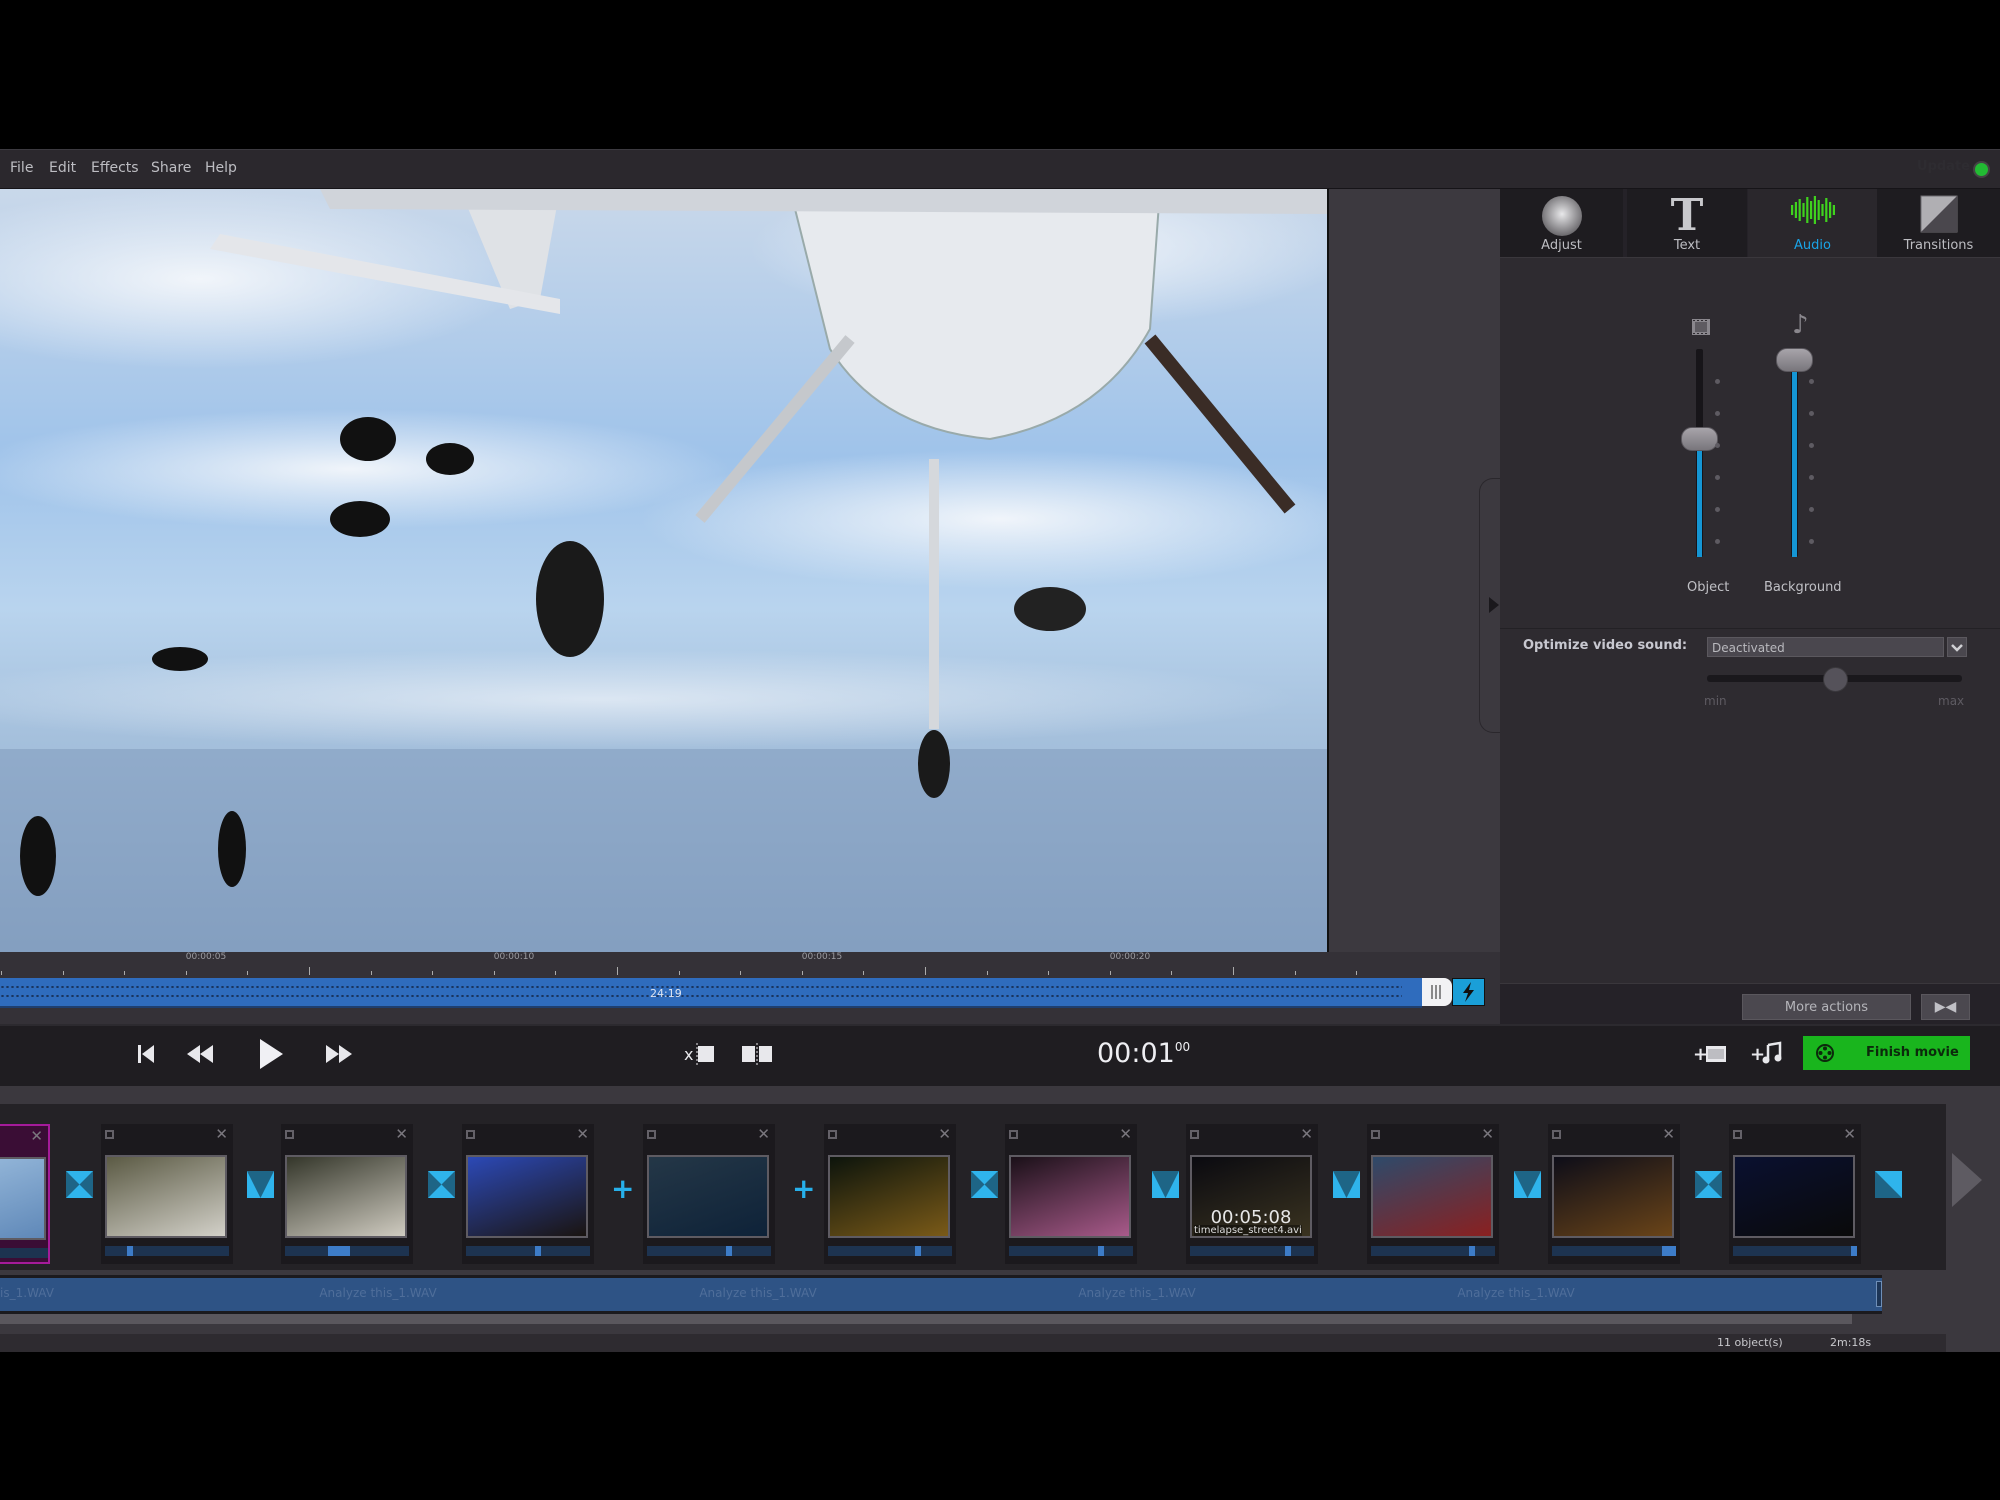  Describe the element at coordinates (115, 168) in the screenshot. I see `menu-effects: Effects` at that location.